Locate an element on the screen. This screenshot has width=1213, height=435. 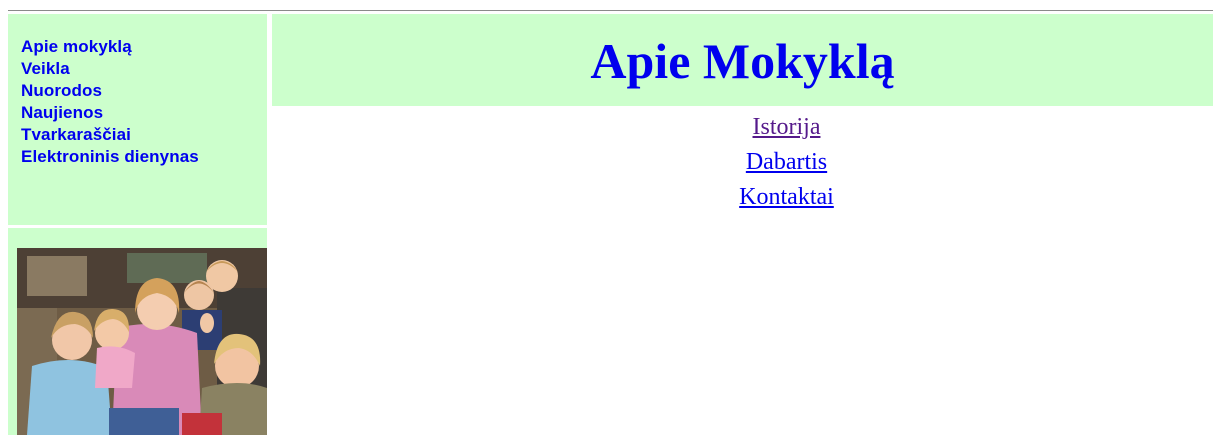
top-horizontal-rule is located at coordinates (610, 10).